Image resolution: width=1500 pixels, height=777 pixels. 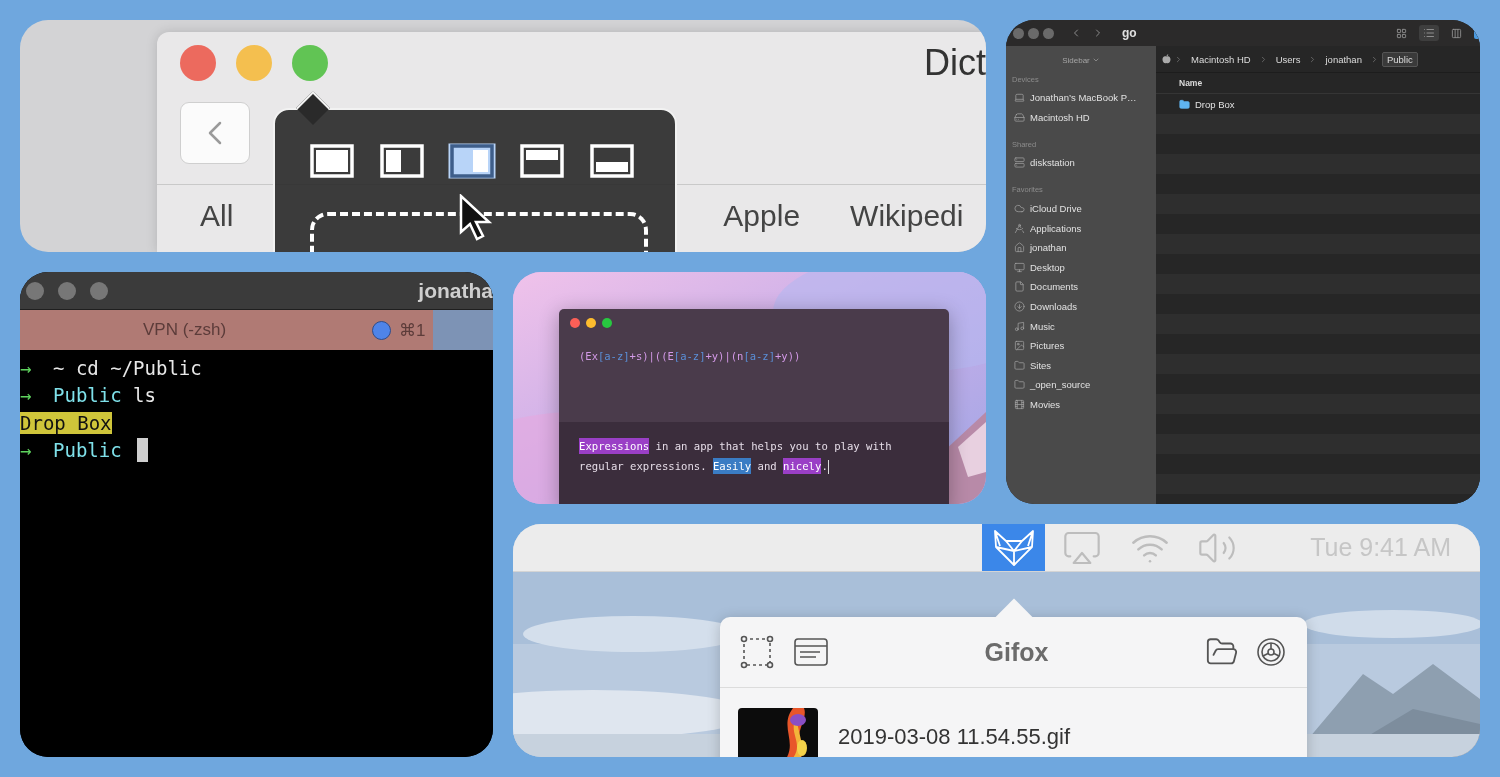 I want to click on status-dot, so click(x=381, y=330).